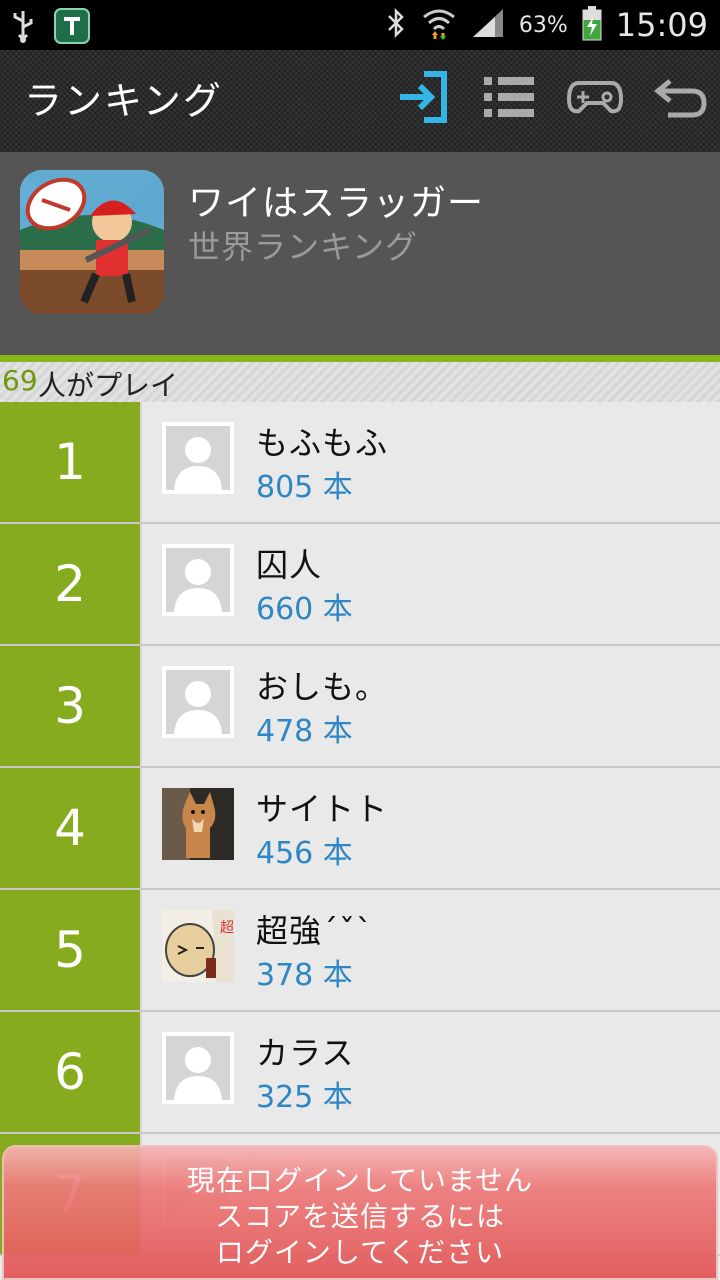 The height and width of the screenshot is (1280, 720). I want to click on dog-photo-avatar, so click(198, 824).